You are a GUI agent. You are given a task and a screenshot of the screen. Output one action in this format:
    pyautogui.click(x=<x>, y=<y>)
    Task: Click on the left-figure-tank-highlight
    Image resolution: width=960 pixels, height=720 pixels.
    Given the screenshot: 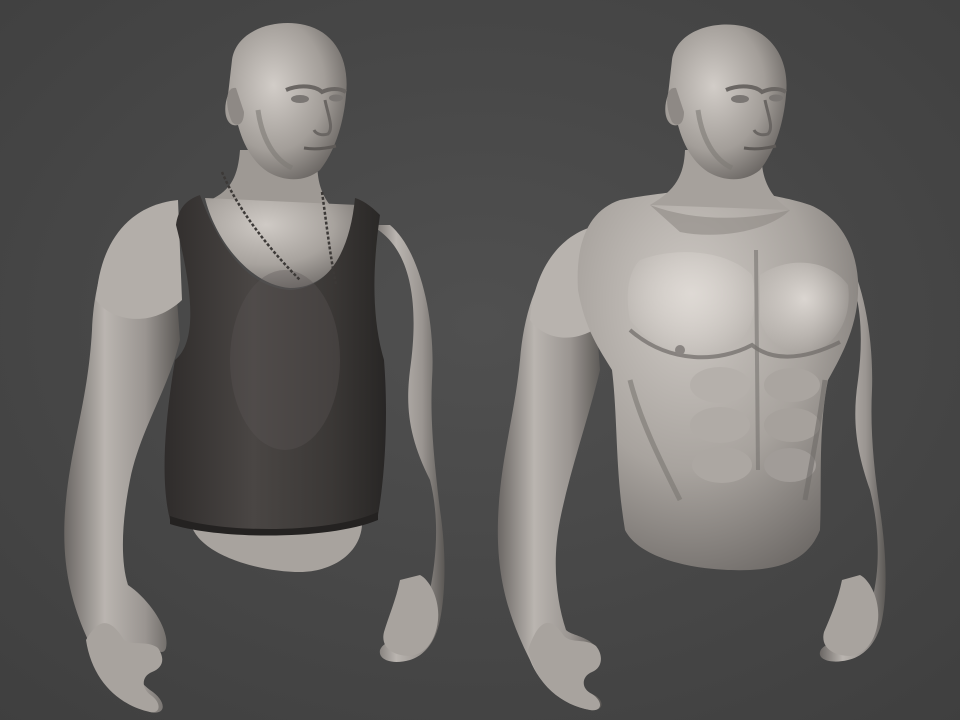 What is the action you would take?
    pyautogui.click(x=285, y=360)
    